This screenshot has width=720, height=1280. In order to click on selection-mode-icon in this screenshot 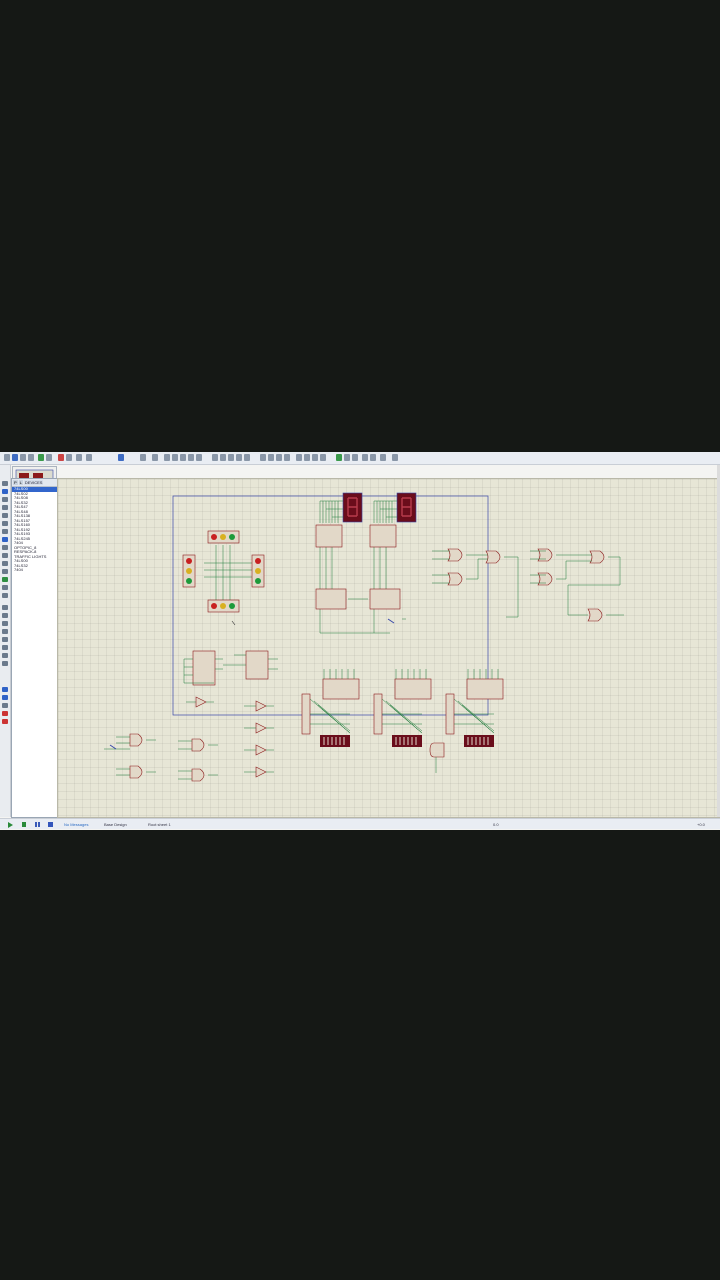, I will do `click(5, 483)`.